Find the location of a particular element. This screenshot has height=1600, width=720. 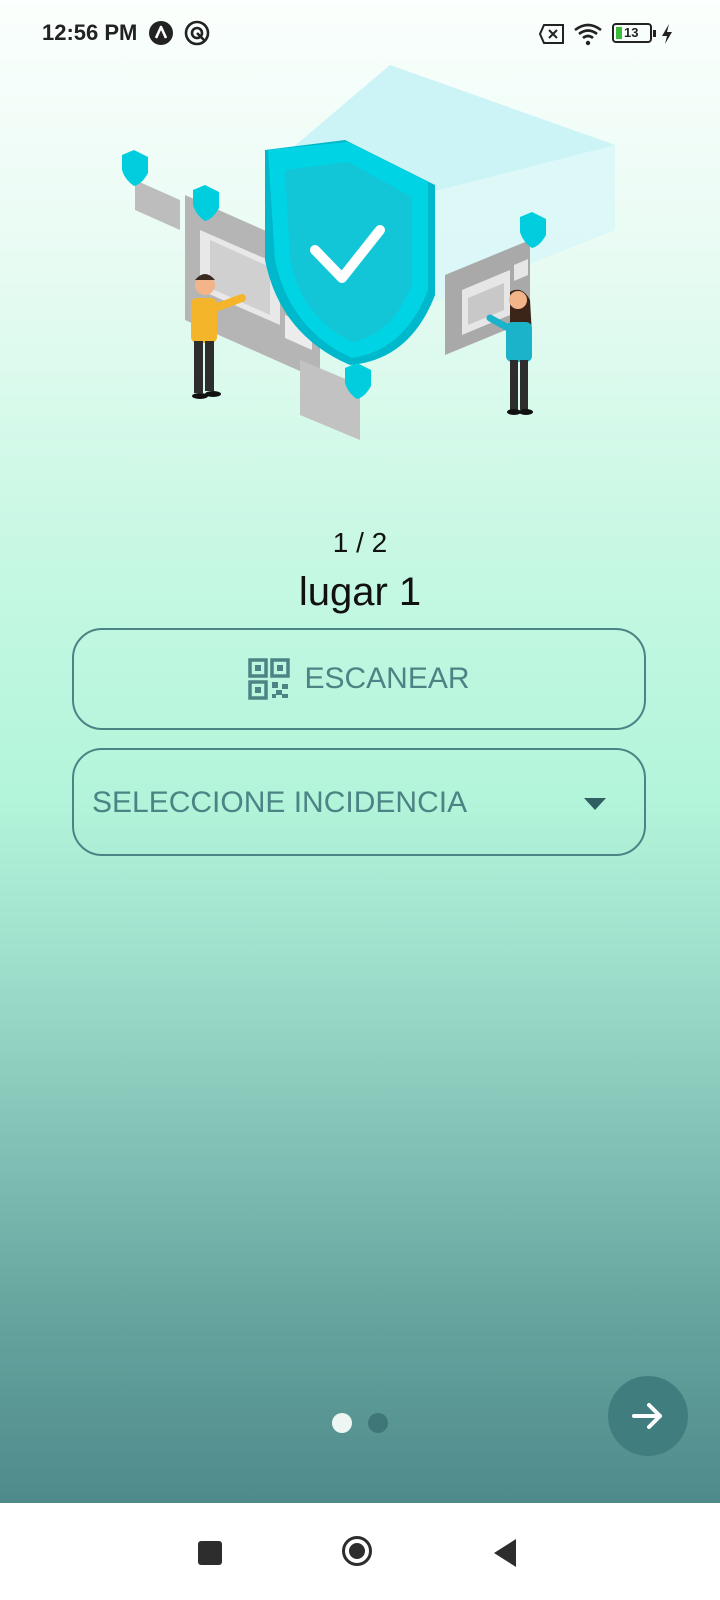

system-nav-bar is located at coordinates (360, 1551).